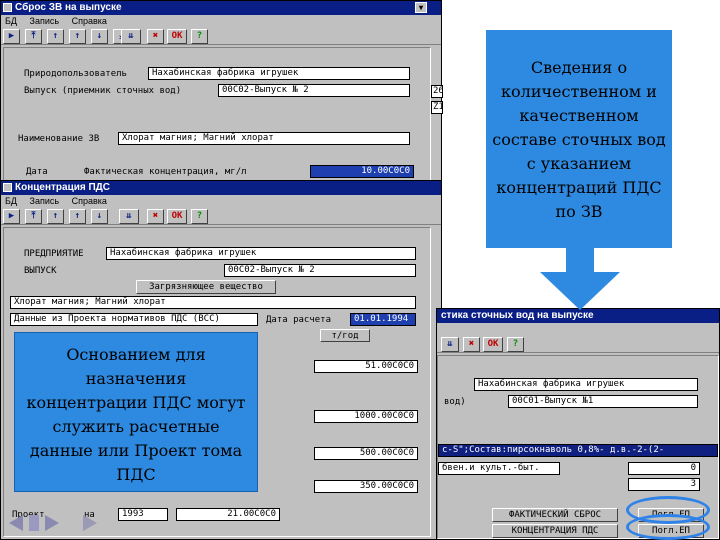 The image size is (720, 540). I want to click on fact-value-field: 10.00С0С0, so click(362, 171).